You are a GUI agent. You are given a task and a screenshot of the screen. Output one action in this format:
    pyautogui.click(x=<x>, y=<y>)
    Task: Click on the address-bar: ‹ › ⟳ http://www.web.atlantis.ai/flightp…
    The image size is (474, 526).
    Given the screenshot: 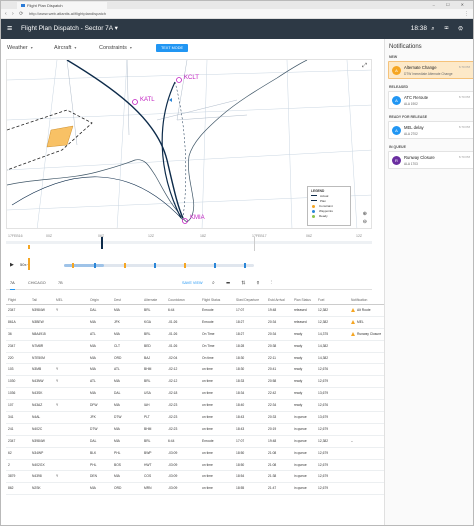 What is the action you would take?
    pyautogui.click(x=237, y=14)
    